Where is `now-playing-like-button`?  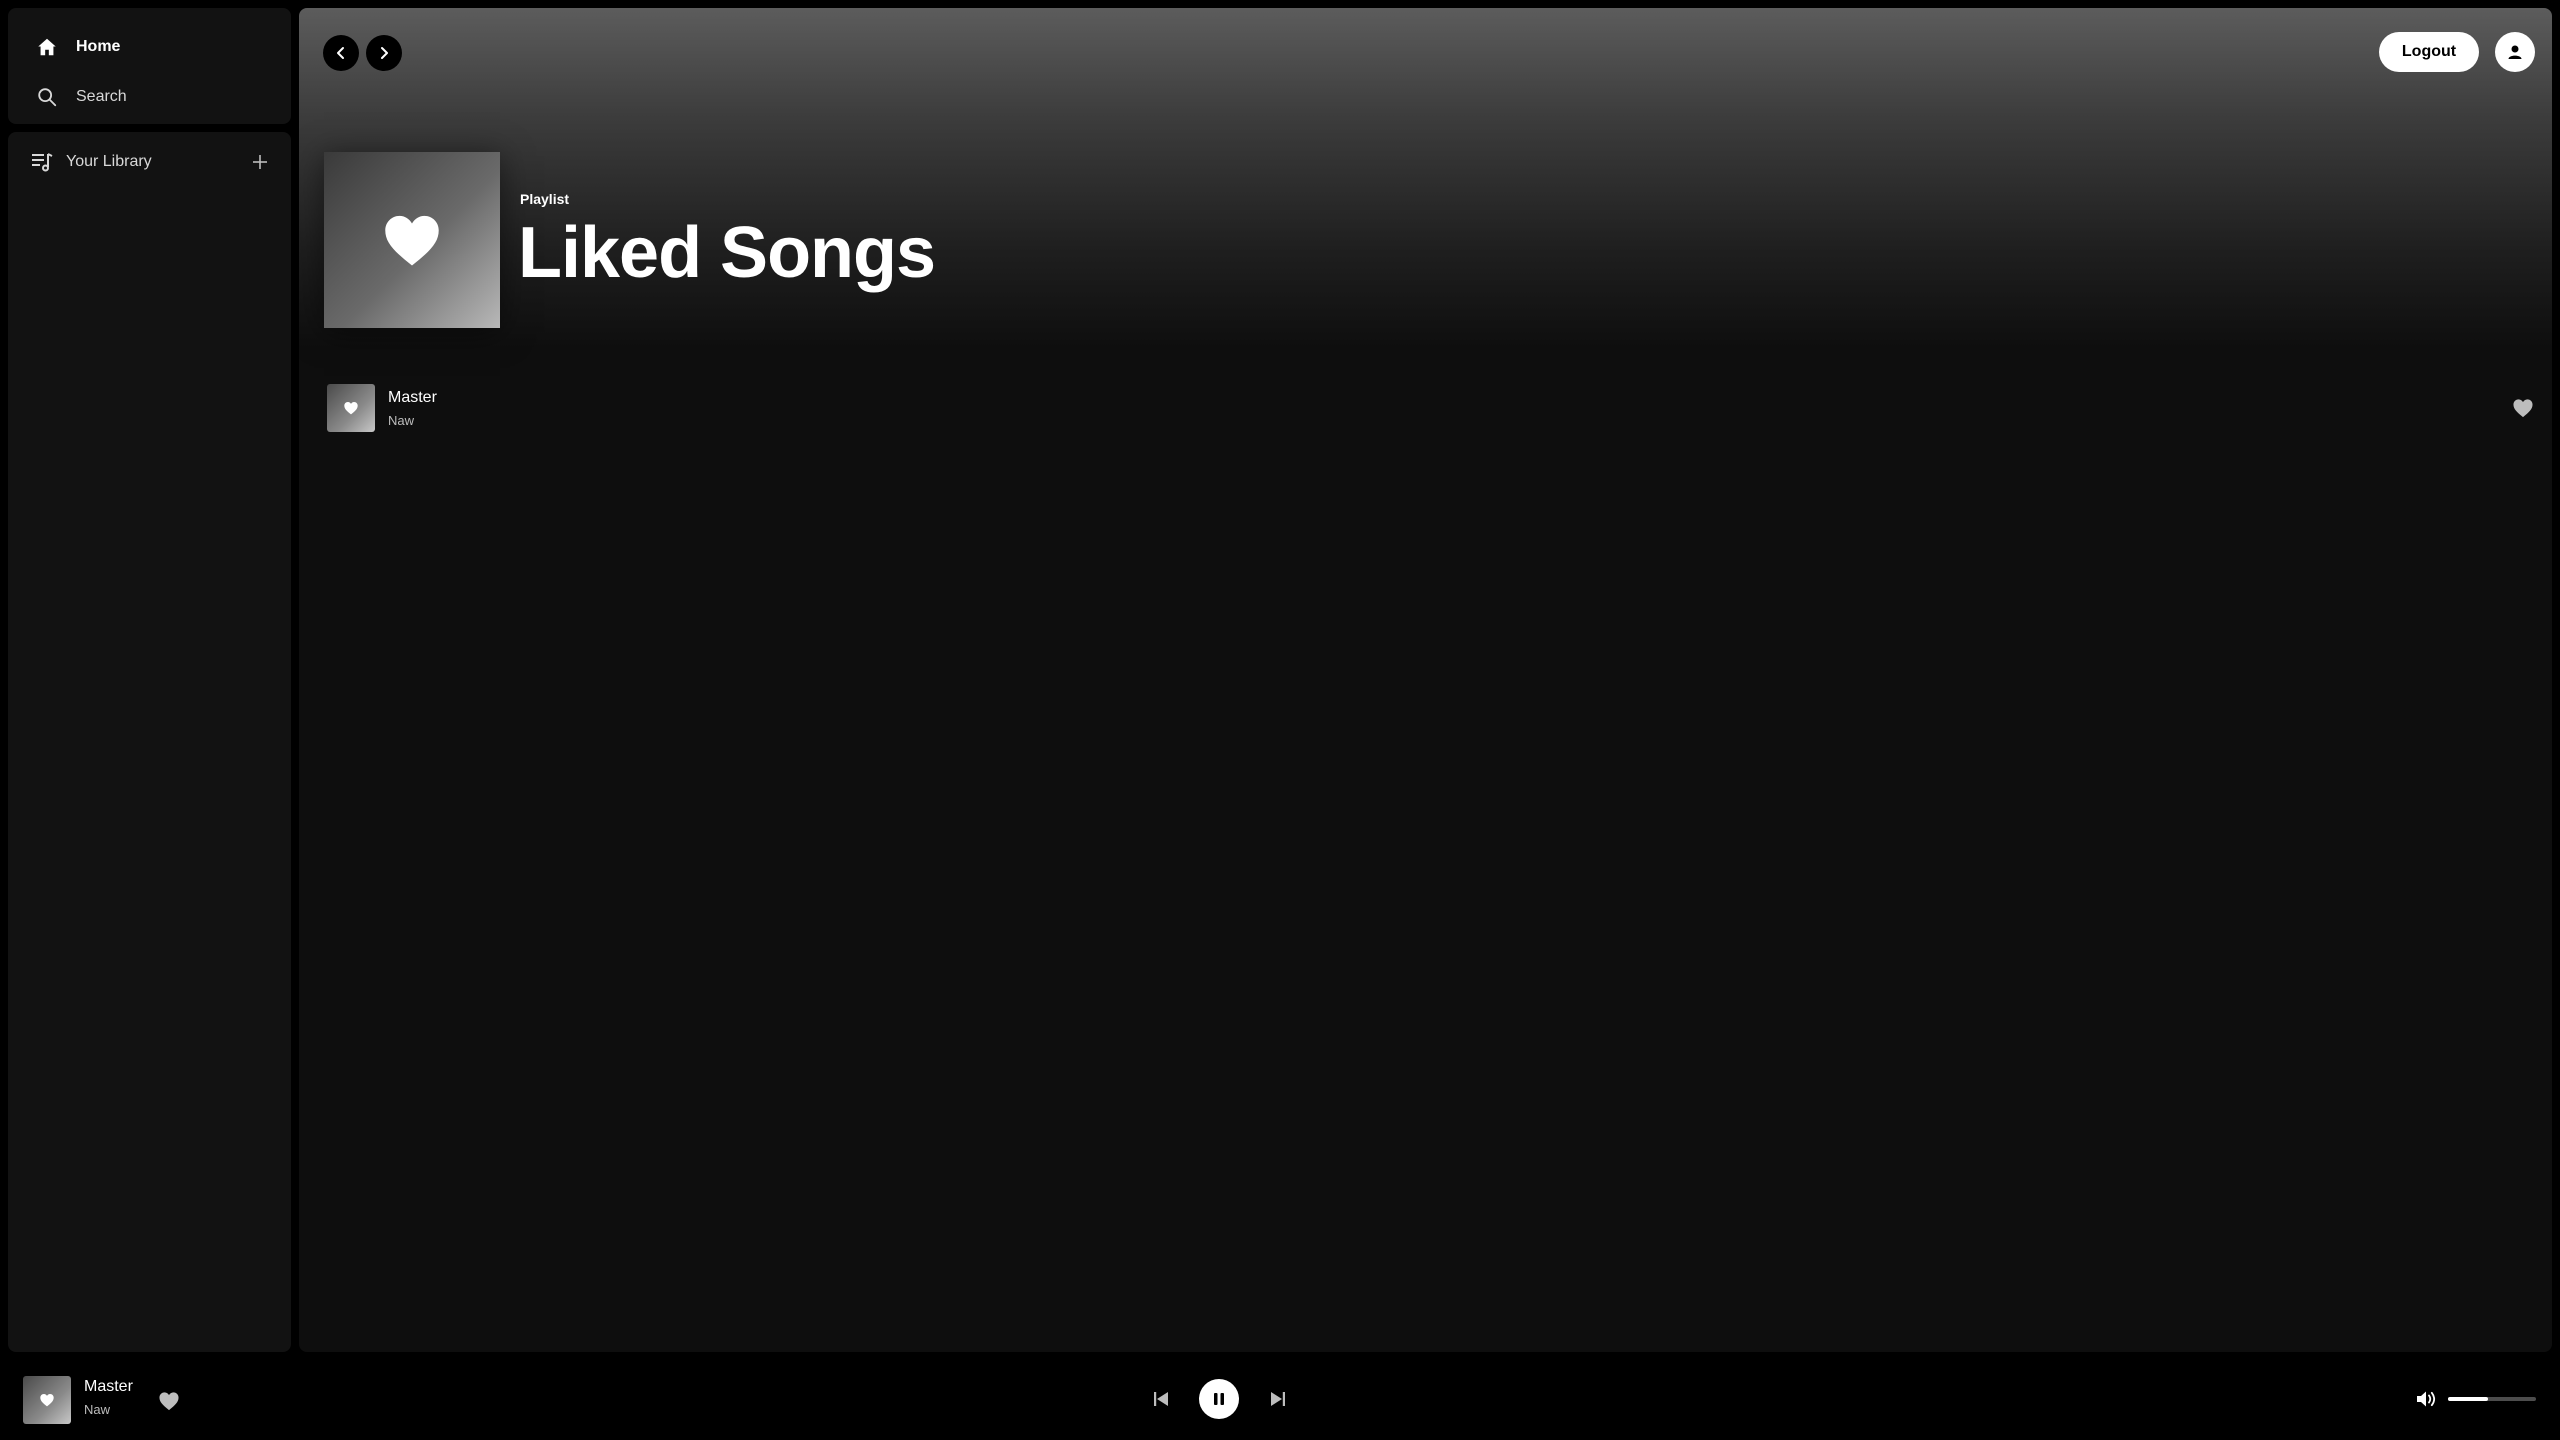
now-playing-like-button is located at coordinates (169, 1401).